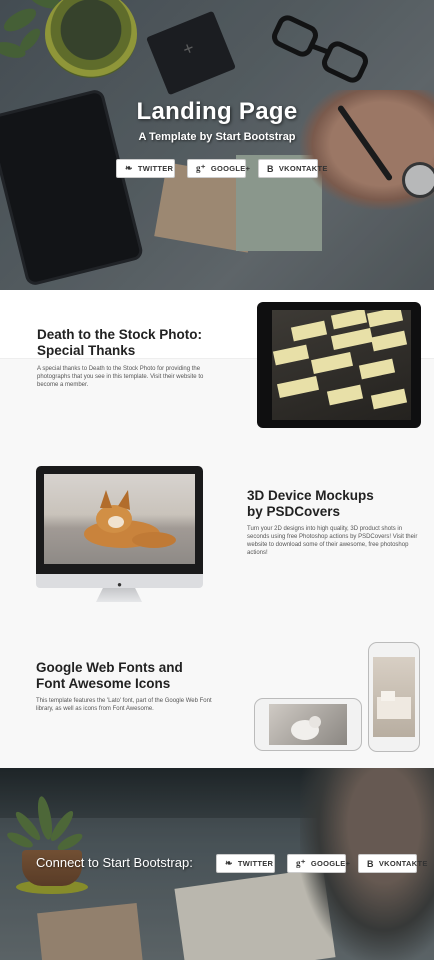 The image size is (434, 960). Describe the element at coordinates (308, 724) in the screenshot. I see `iphone-landscape-mockup-image` at that location.